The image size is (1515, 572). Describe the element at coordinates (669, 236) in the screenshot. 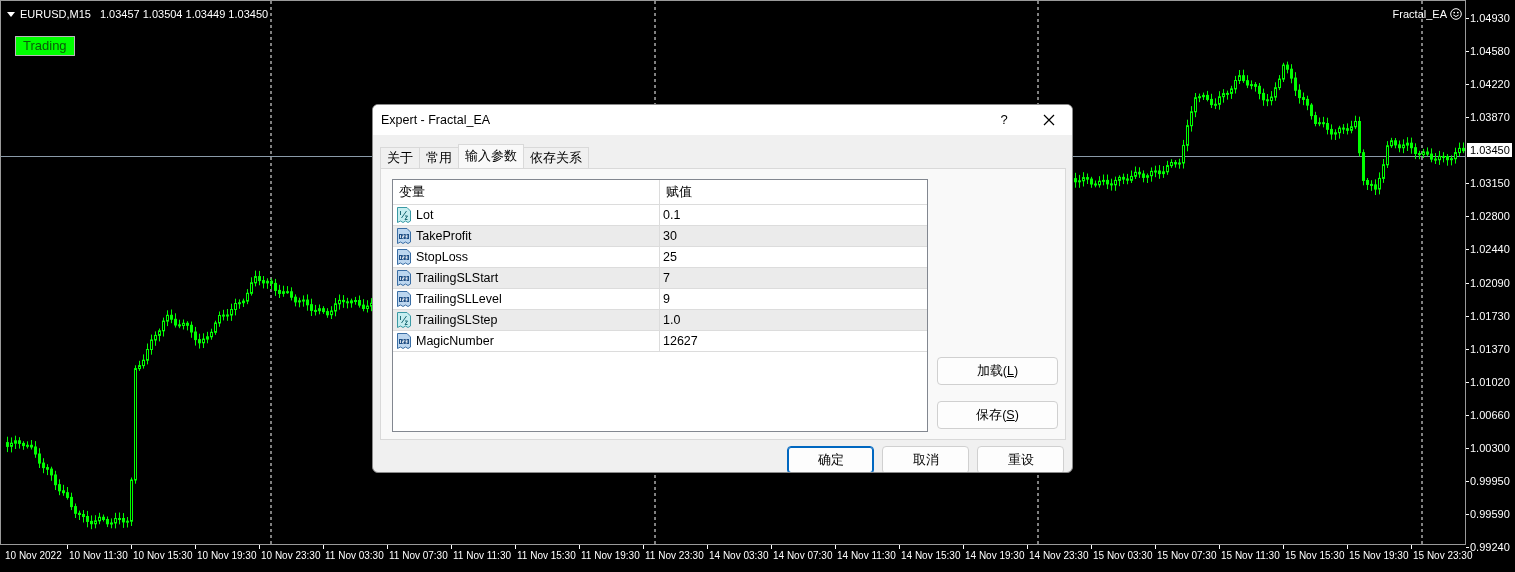

I see `parameter-value: 30` at that location.